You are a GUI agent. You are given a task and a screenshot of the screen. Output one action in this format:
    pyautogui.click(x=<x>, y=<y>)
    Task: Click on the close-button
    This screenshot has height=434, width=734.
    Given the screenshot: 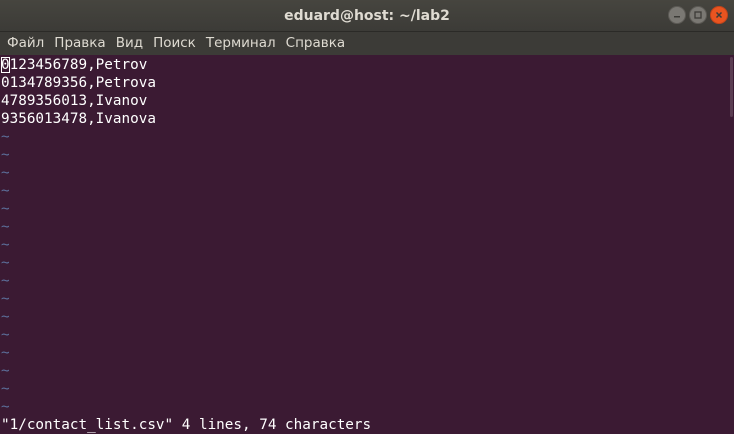 What is the action you would take?
    pyautogui.click(x=719, y=15)
    